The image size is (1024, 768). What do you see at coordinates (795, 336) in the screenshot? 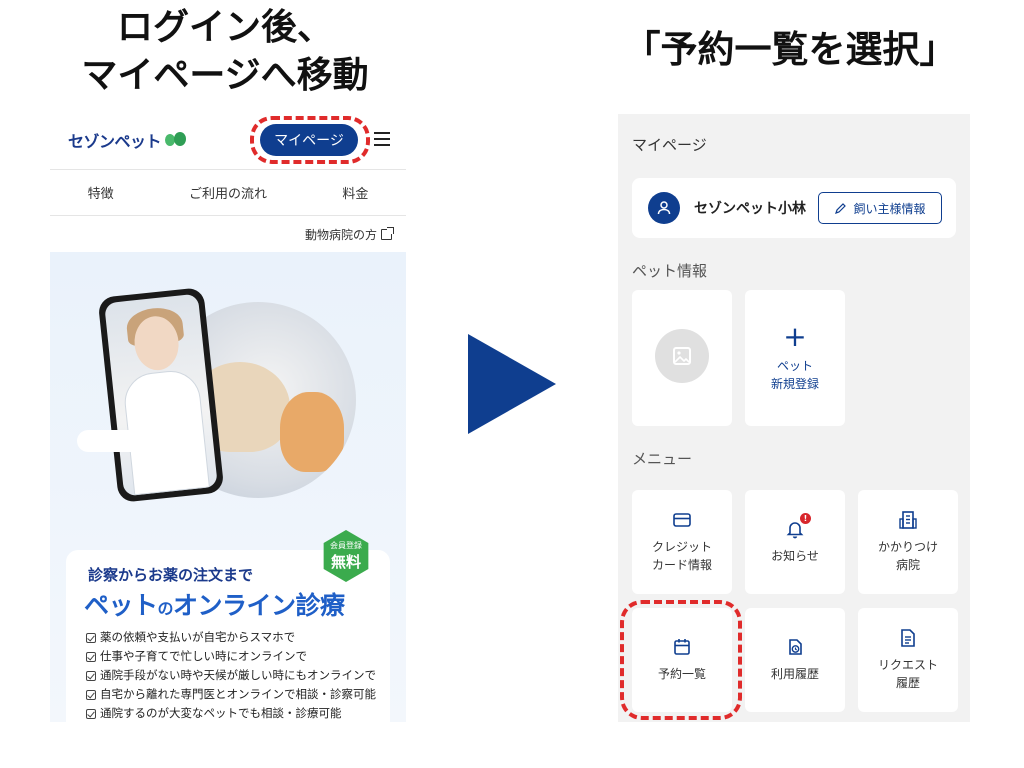
I see `plus-icon: +` at bounding box center [795, 336].